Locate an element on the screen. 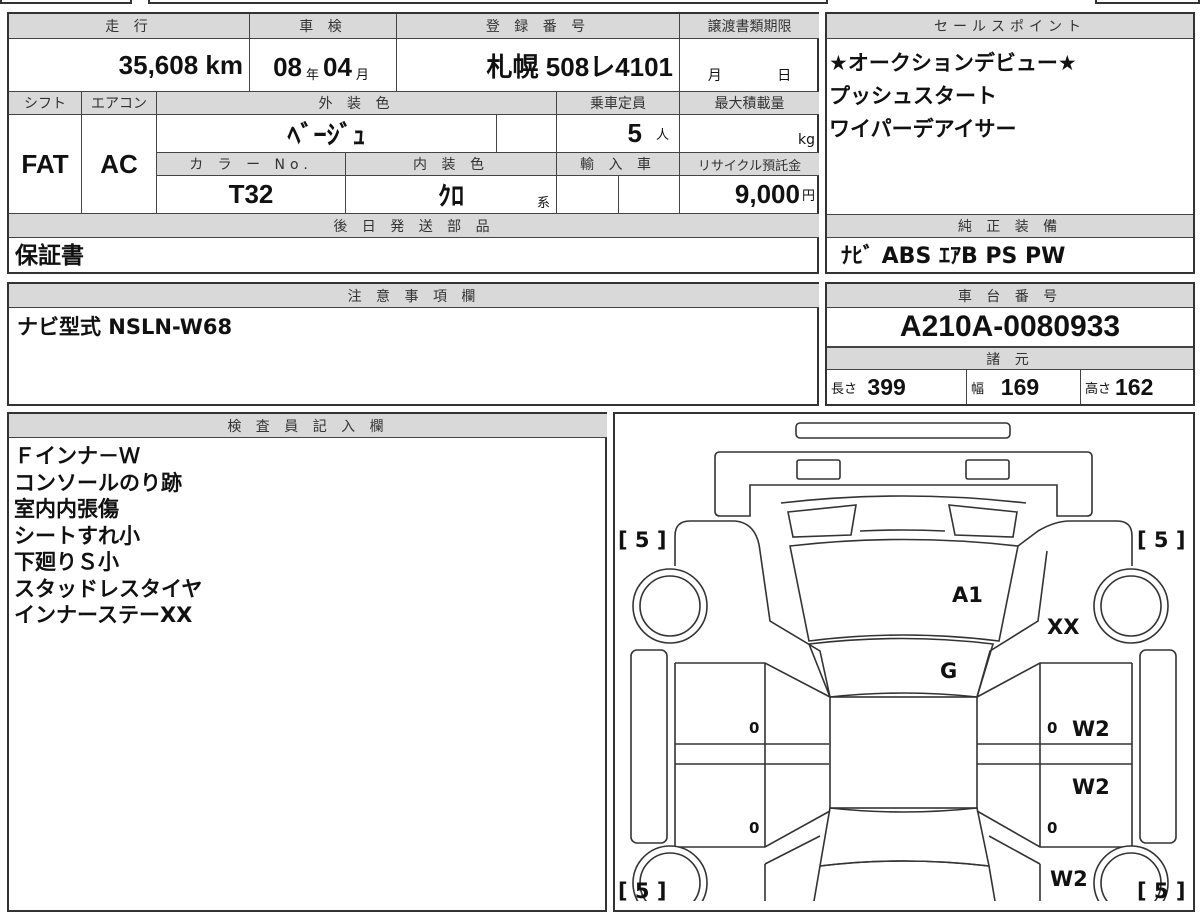  inspector-line: 下廻りＳ小 is located at coordinates (66, 562).